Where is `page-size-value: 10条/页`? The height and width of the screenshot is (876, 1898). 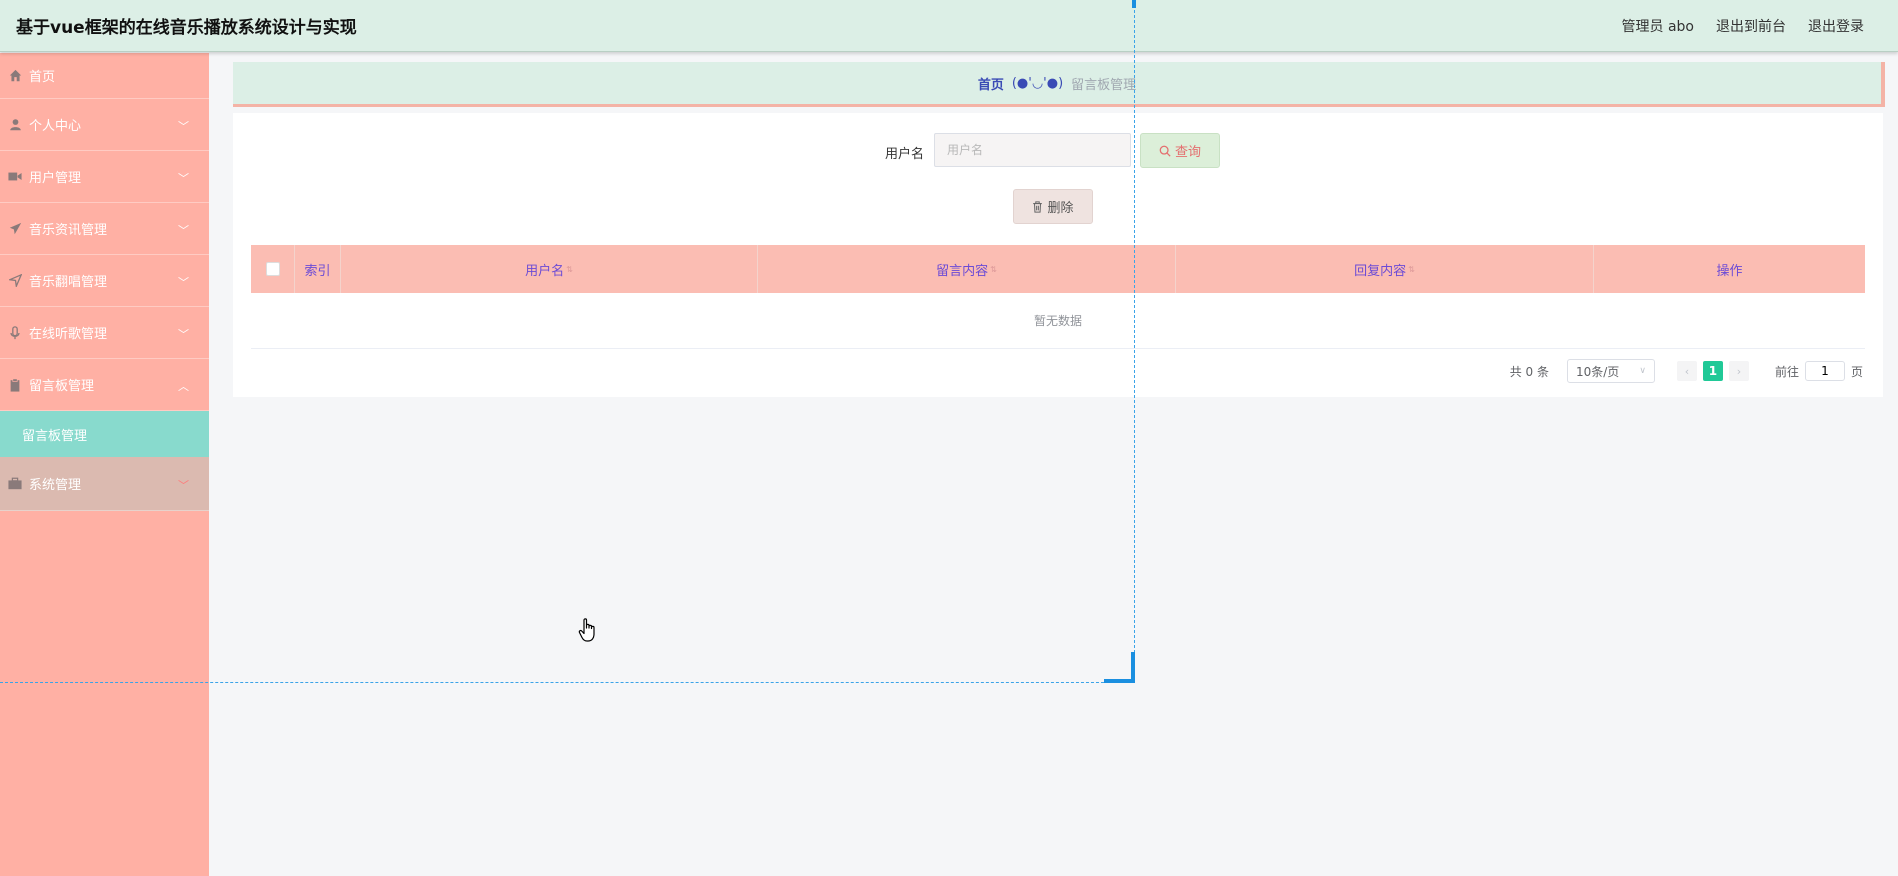 page-size-value: 10条/页 is located at coordinates (1597, 371).